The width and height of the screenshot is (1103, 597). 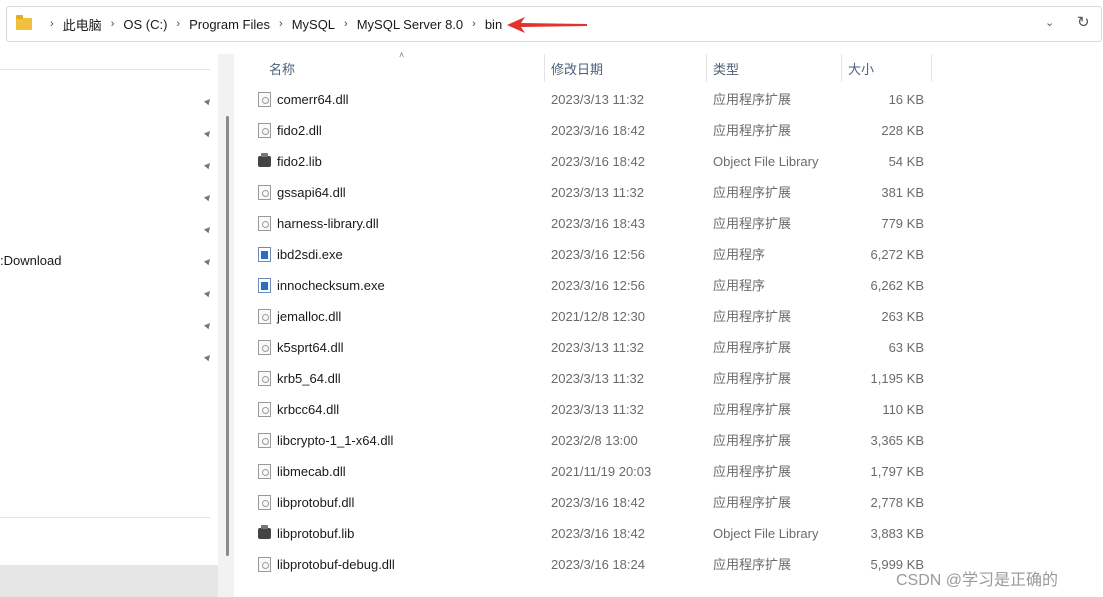 I want to click on file-modified-date: 2023/3/16 12:56, so click(x=598, y=254).